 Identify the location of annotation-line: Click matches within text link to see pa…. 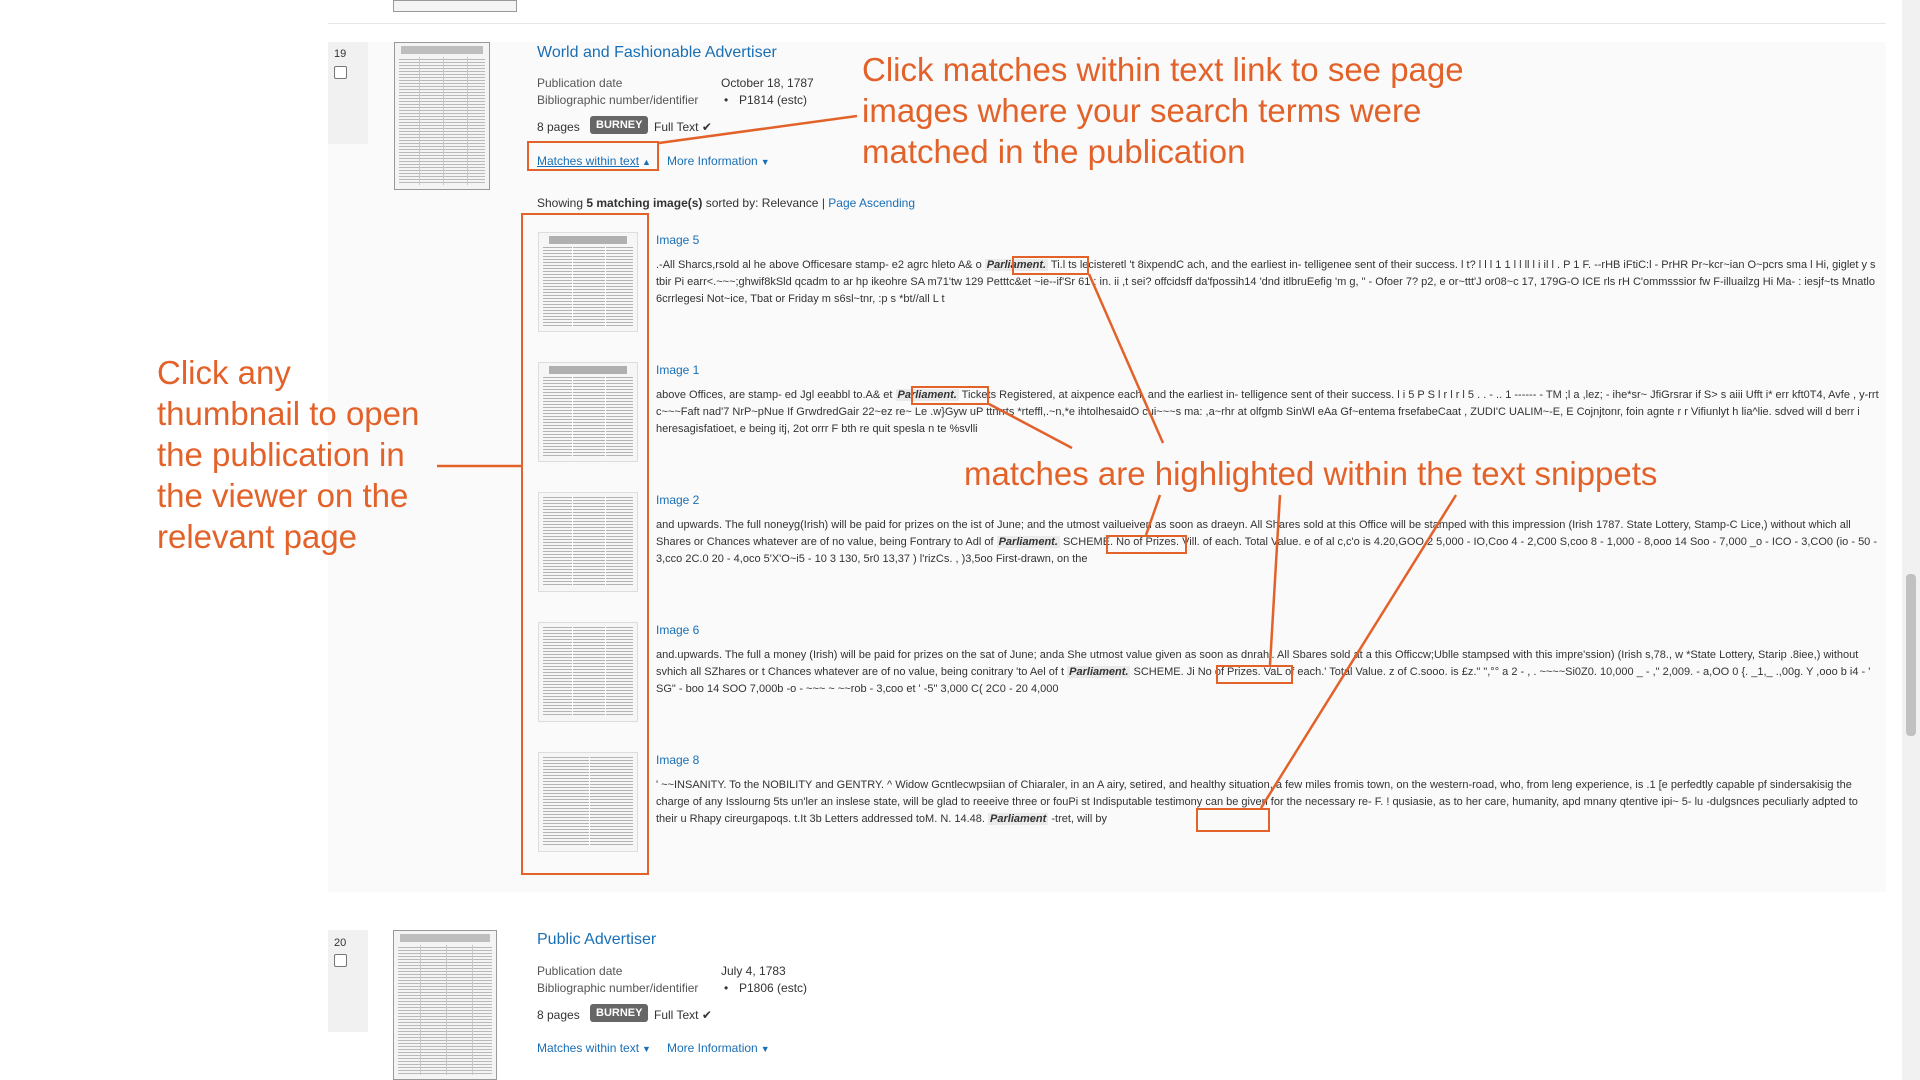
(1163, 69).